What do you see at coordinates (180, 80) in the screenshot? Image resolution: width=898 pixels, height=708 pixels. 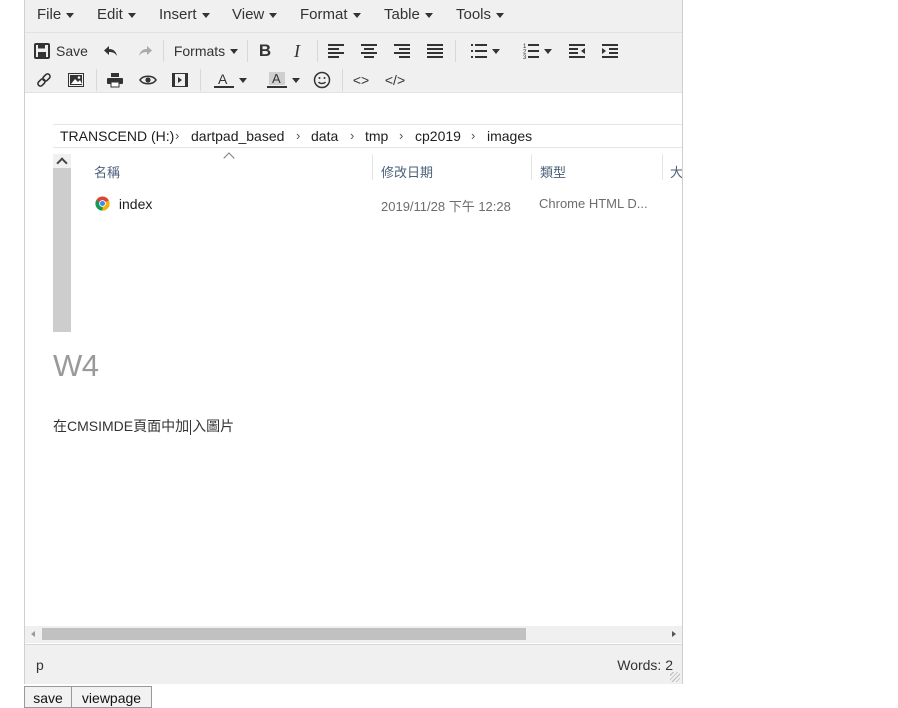 I see `media-button` at bounding box center [180, 80].